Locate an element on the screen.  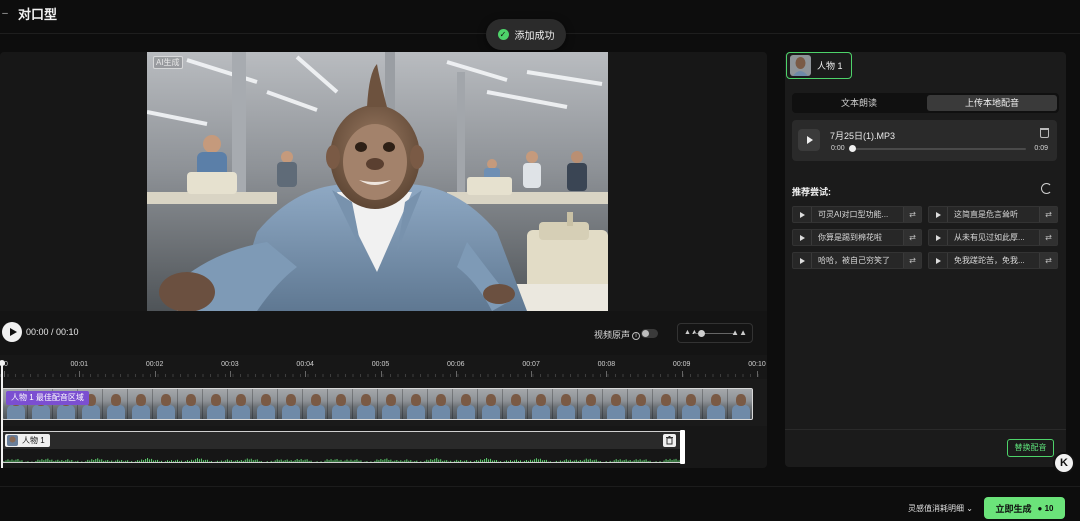
original-audio-toggle is located at coordinates (649, 333).